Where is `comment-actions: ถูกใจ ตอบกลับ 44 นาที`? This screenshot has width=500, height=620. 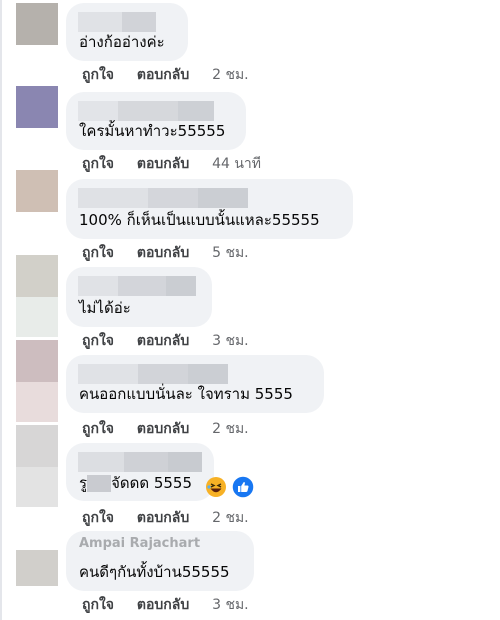 comment-actions: ถูกใจ ตอบกลับ 44 นาที is located at coordinates (180, 164).